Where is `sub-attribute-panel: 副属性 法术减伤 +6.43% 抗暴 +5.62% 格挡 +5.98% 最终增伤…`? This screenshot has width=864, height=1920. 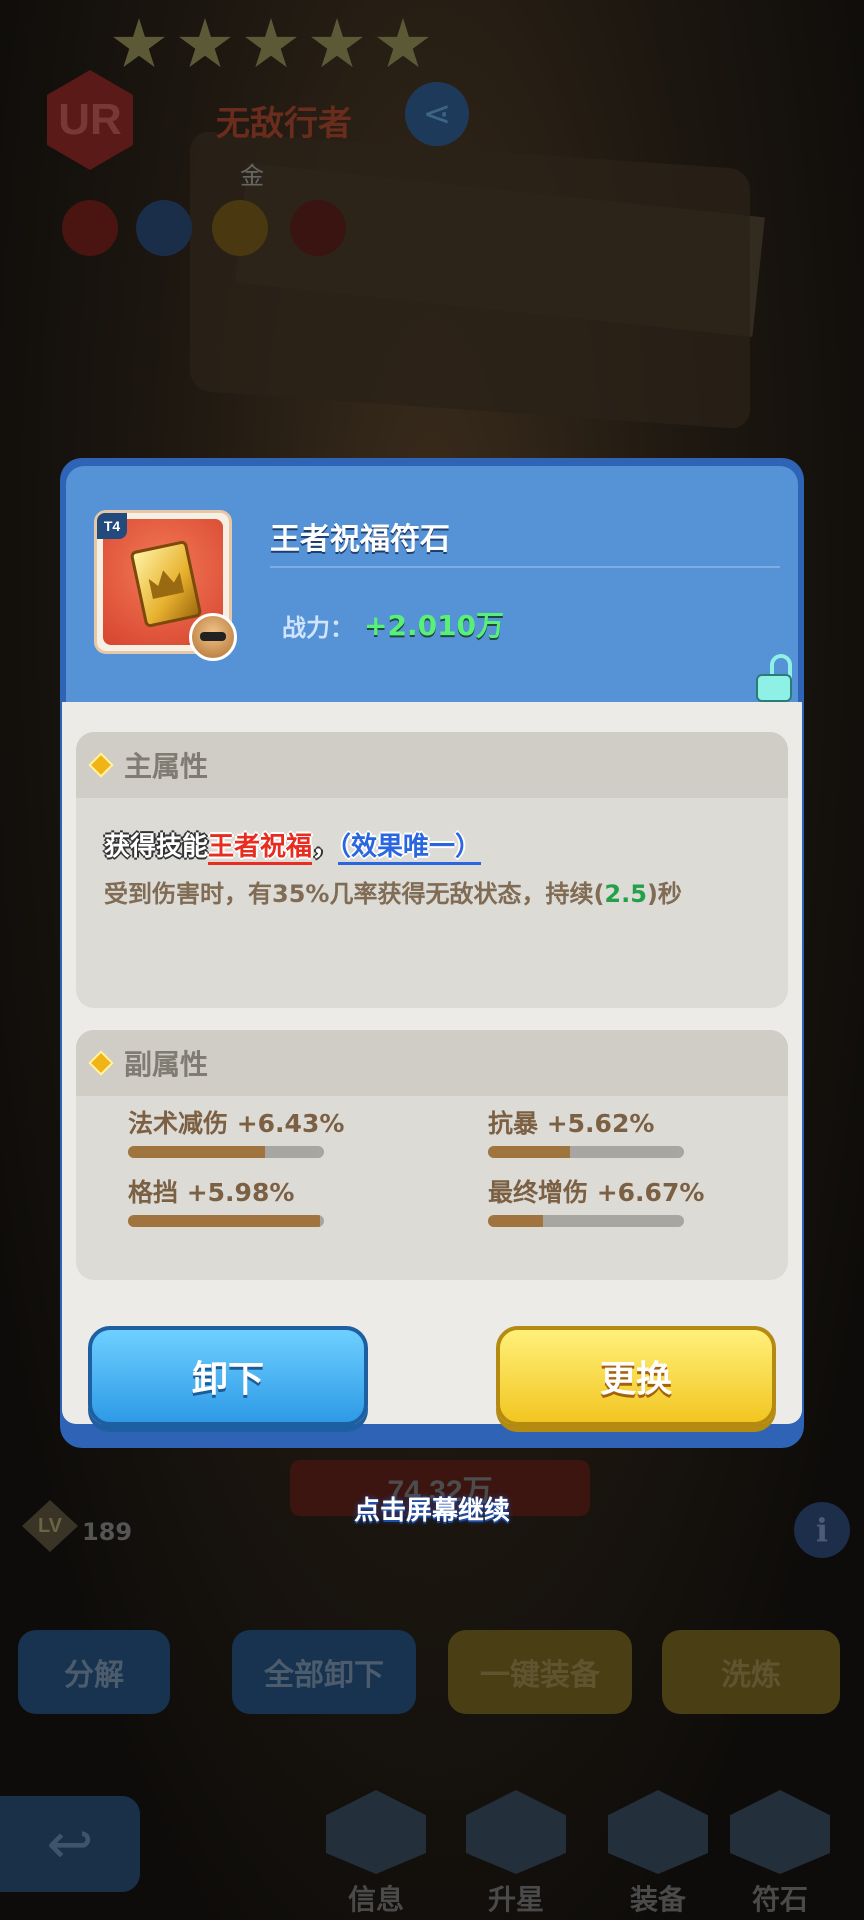
sub-attribute-panel: 副属性 法术减伤 +6.43% 抗暴 +5.62% 格挡 +5.98% 最终增伤… is located at coordinates (432, 1155).